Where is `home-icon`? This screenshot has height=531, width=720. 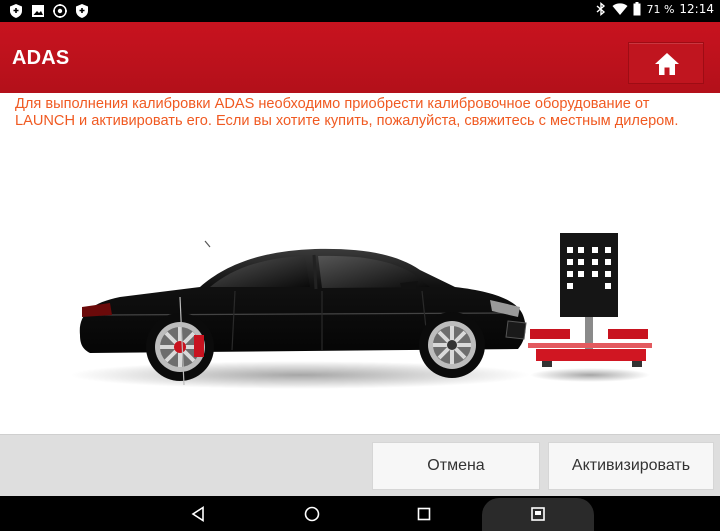 home-icon is located at coordinates (667, 64).